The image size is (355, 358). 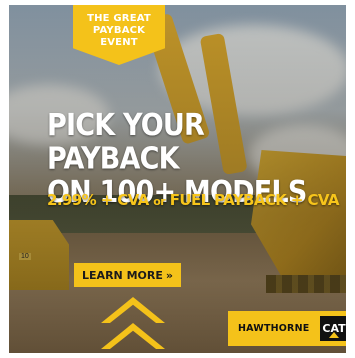 What do you see at coordinates (274, 328) in the screenshot?
I see `dealer-name: HAWTHORNE` at bounding box center [274, 328].